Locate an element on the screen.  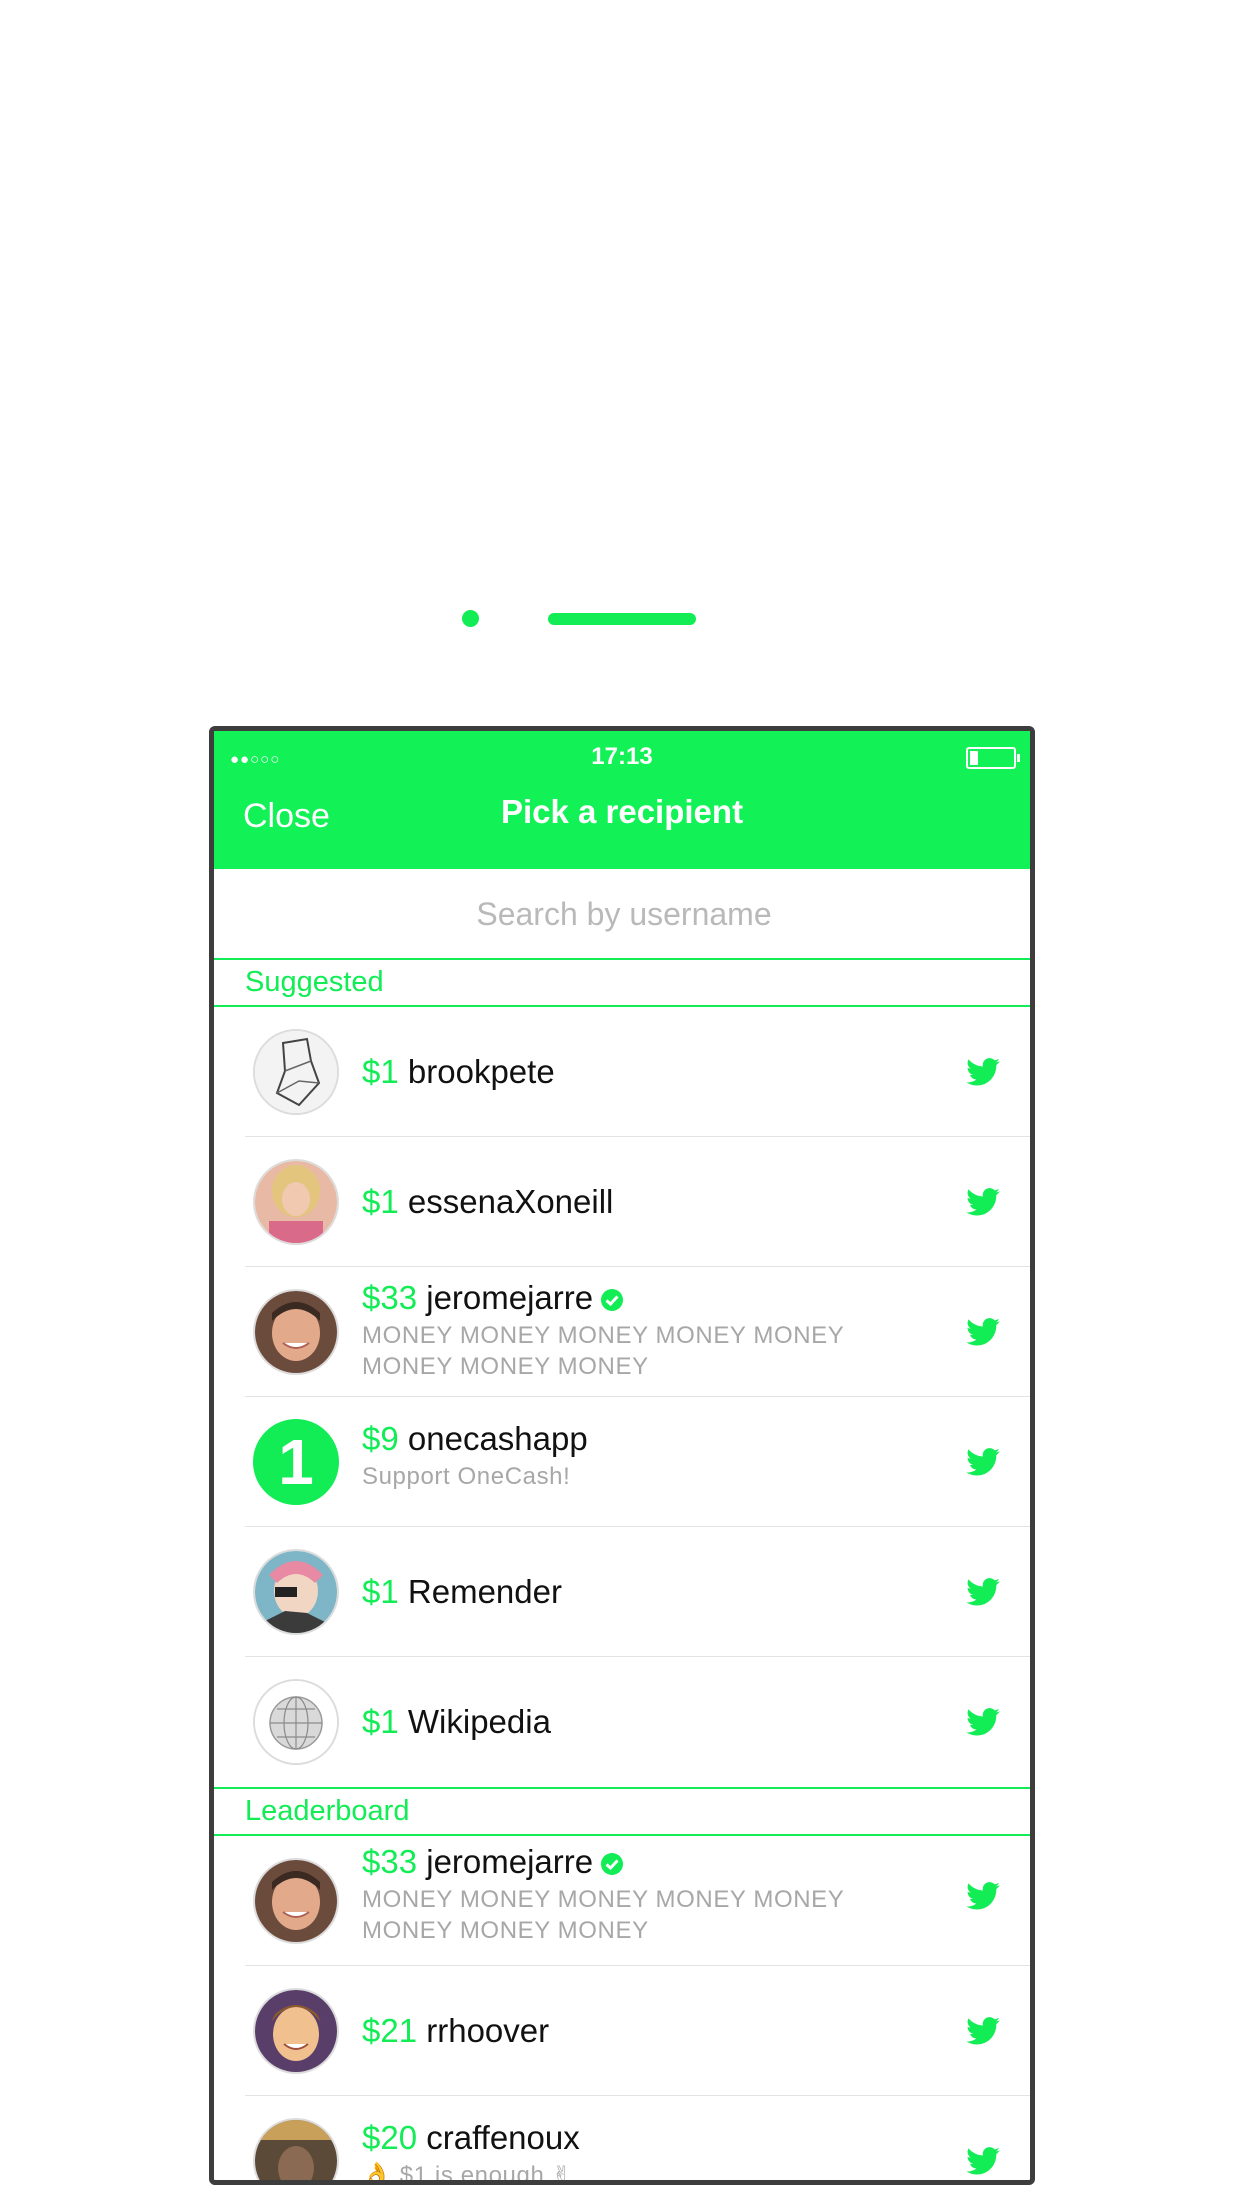
amount: $9 is located at coordinates (380, 1438).